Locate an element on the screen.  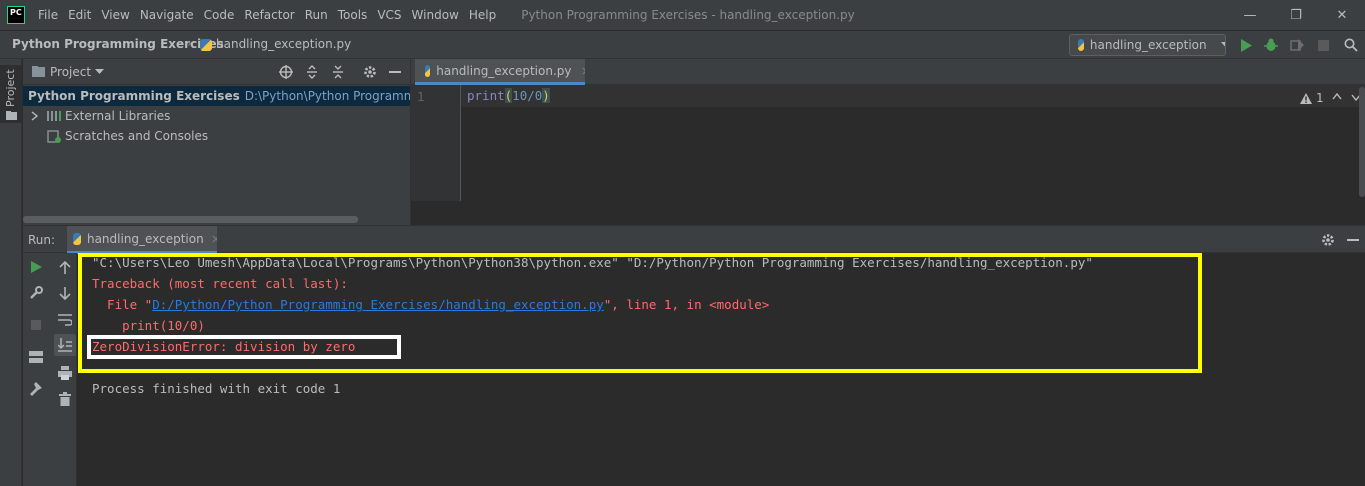
warning-icon is located at coordinates (1306, 98).